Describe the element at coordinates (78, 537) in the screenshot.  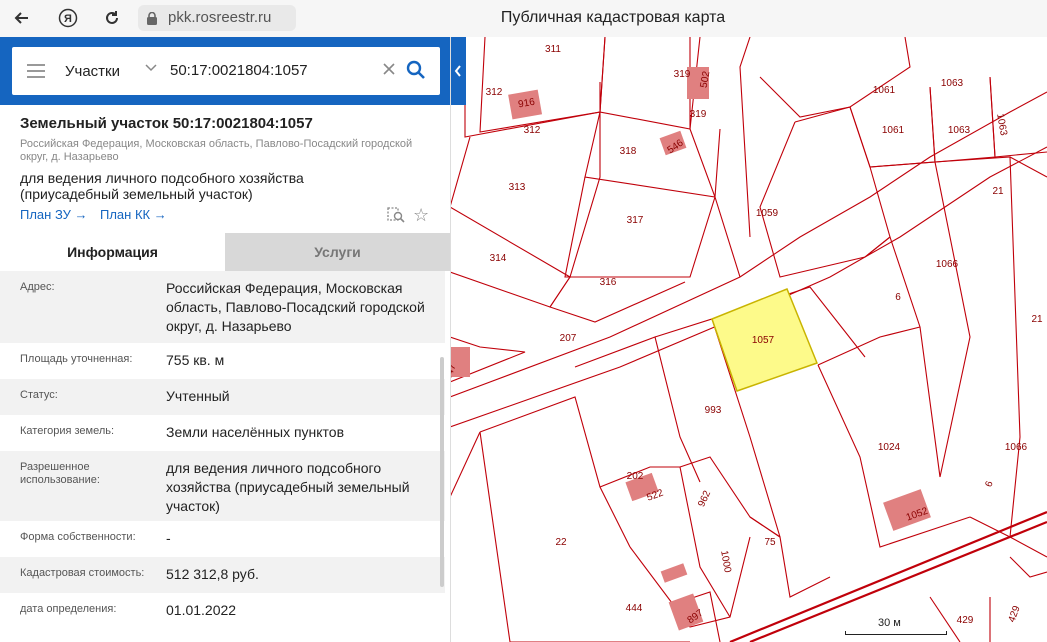
I see `row-key: Форма собственности:` at that location.